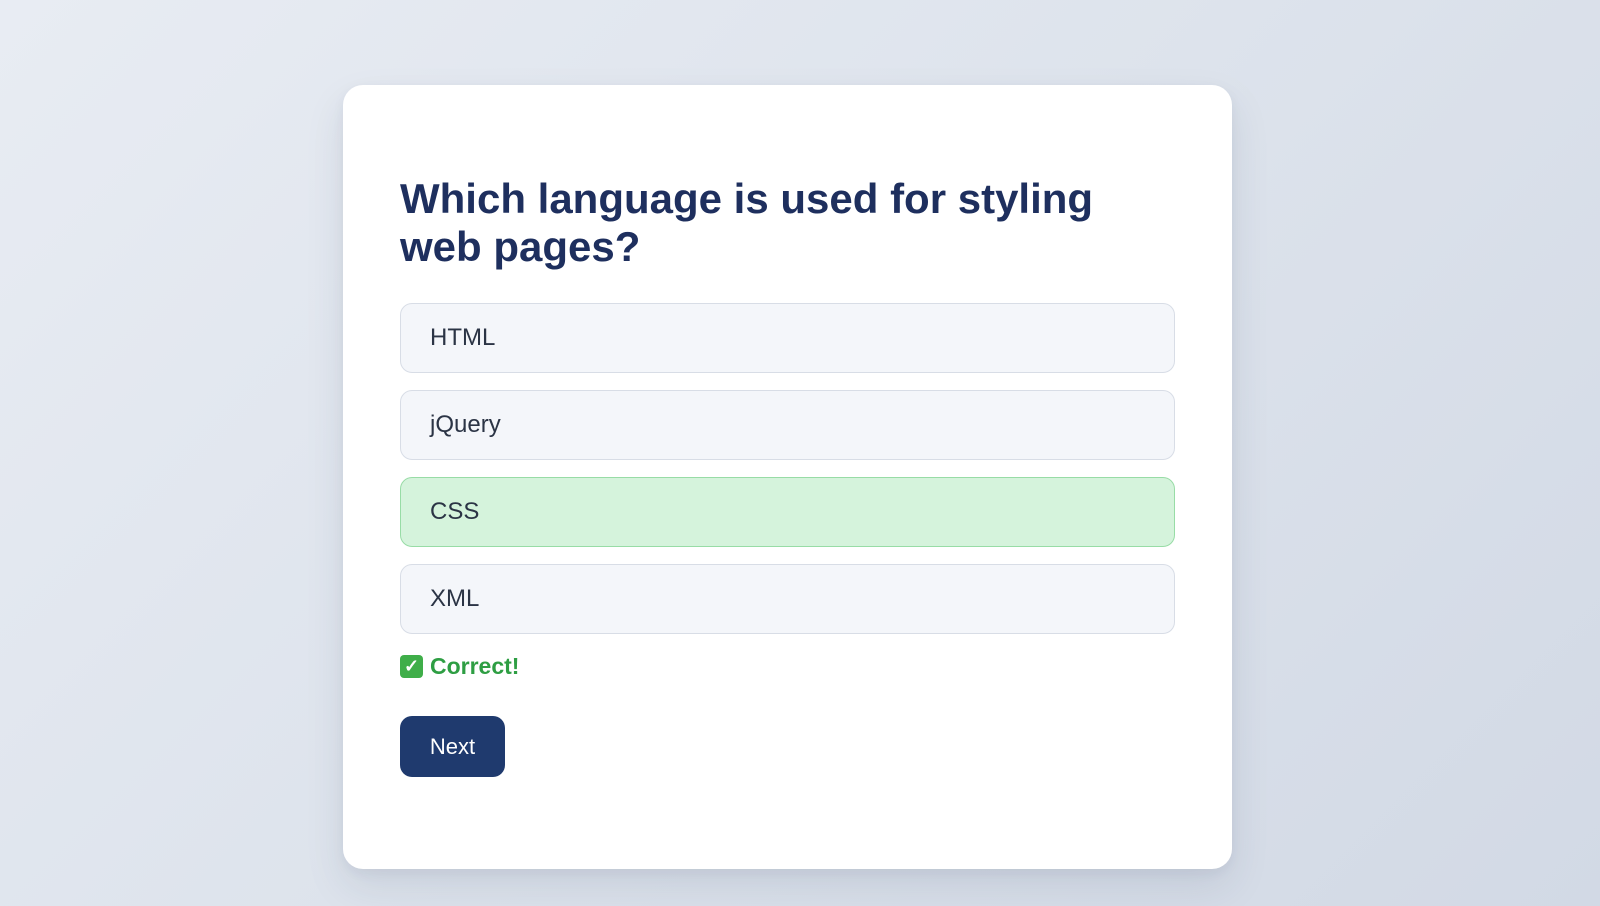  Describe the element at coordinates (787, 425) in the screenshot. I see `answer-option-jquery: jQuery` at that location.